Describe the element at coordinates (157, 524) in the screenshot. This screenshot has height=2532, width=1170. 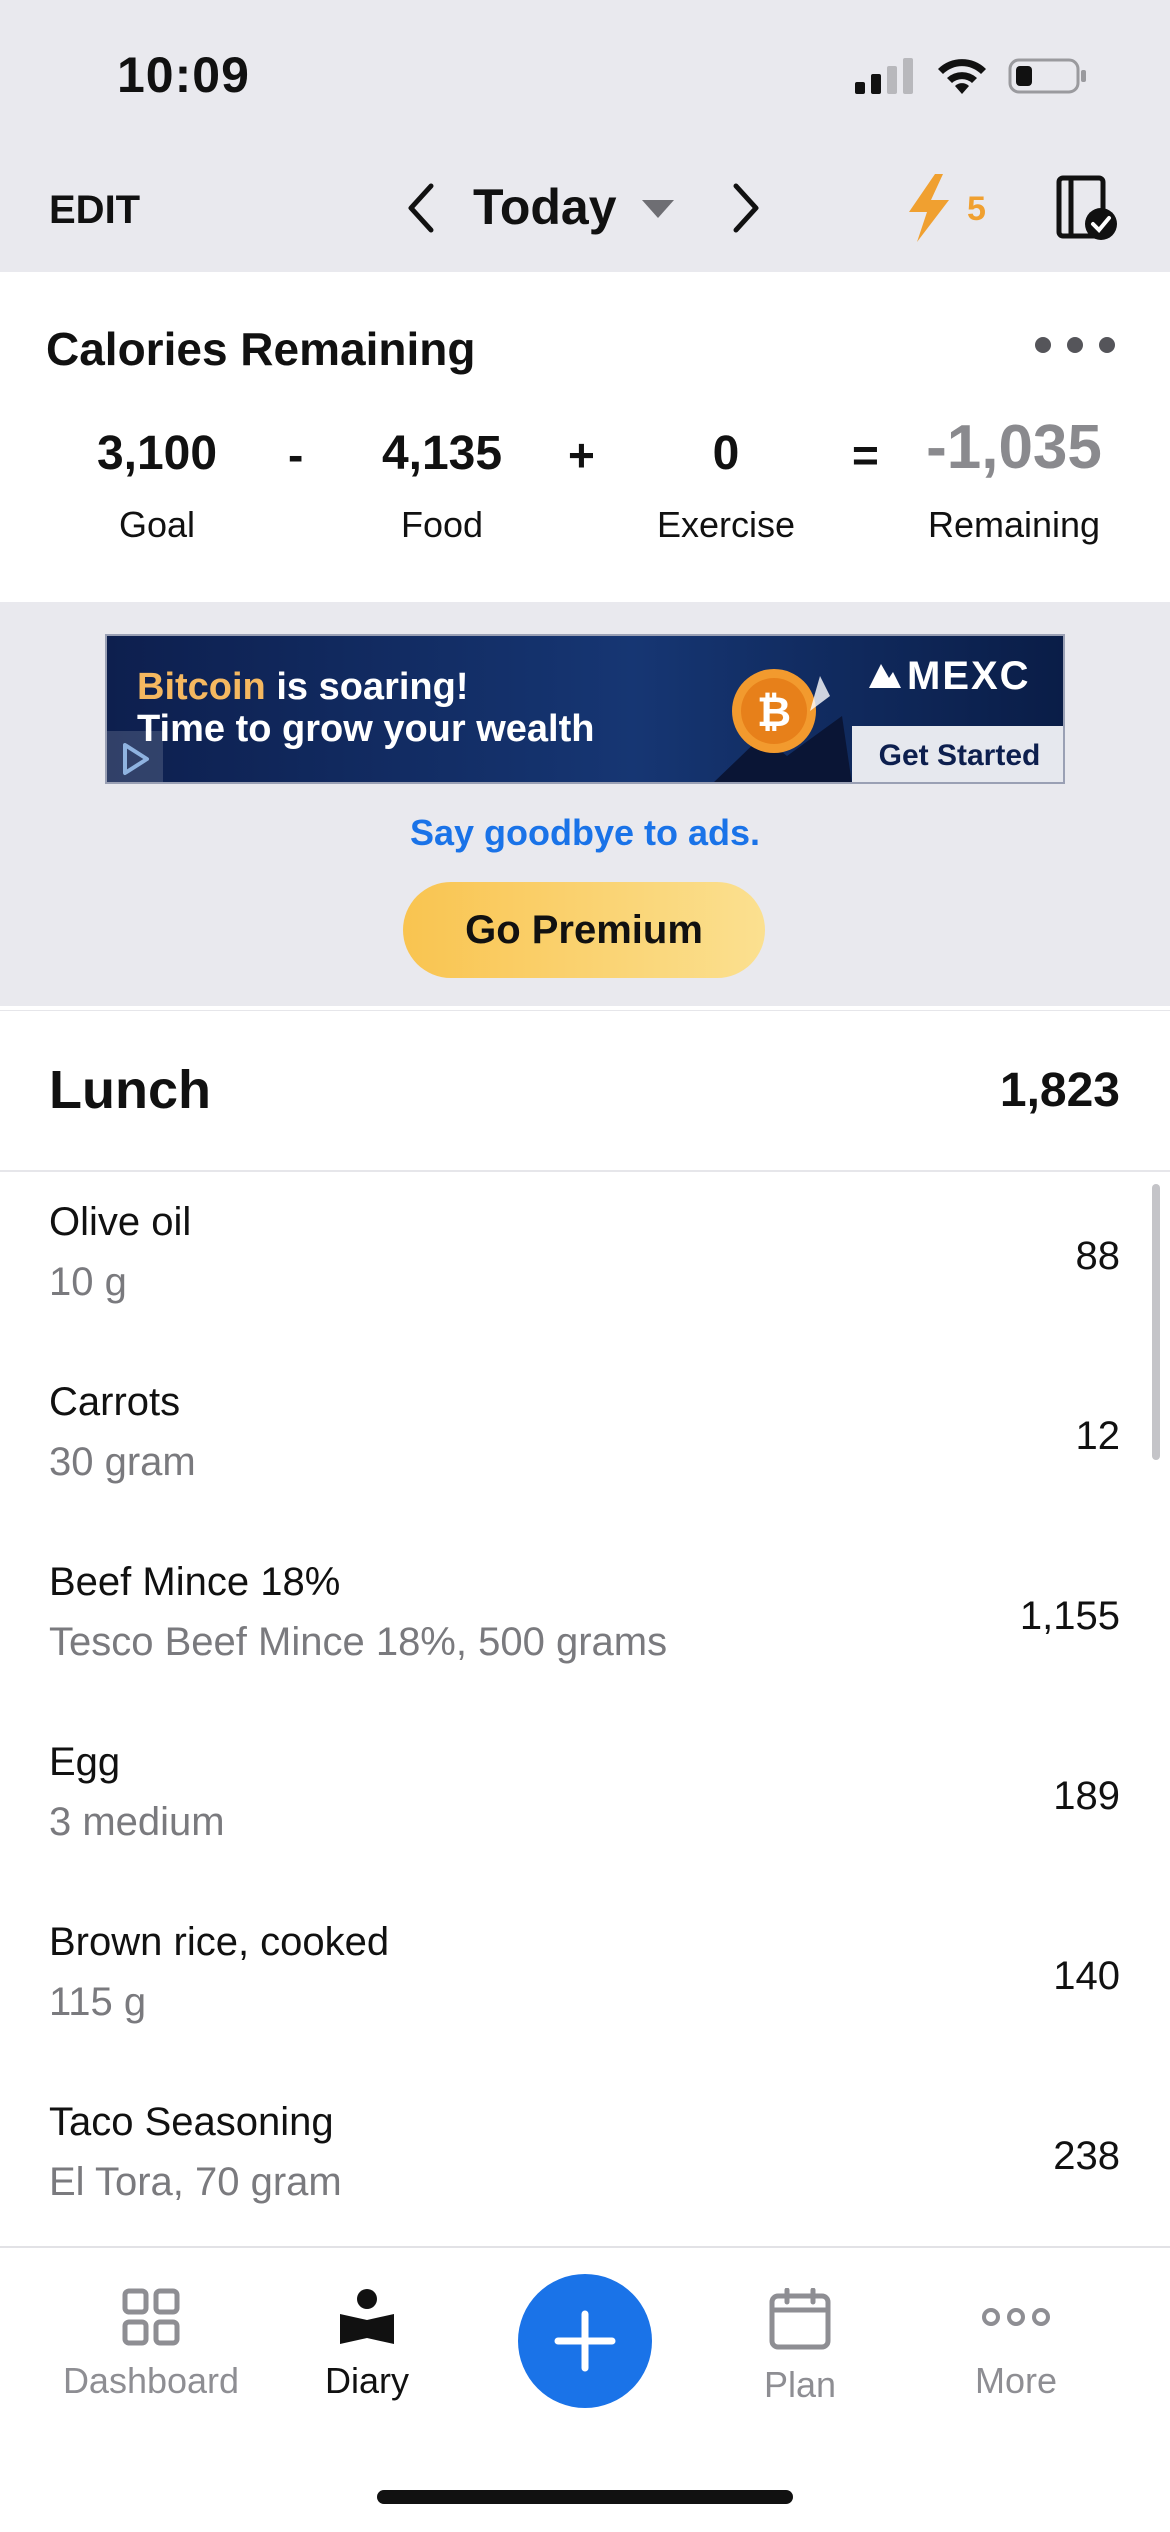
I see `goal-label: Goal` at that location.